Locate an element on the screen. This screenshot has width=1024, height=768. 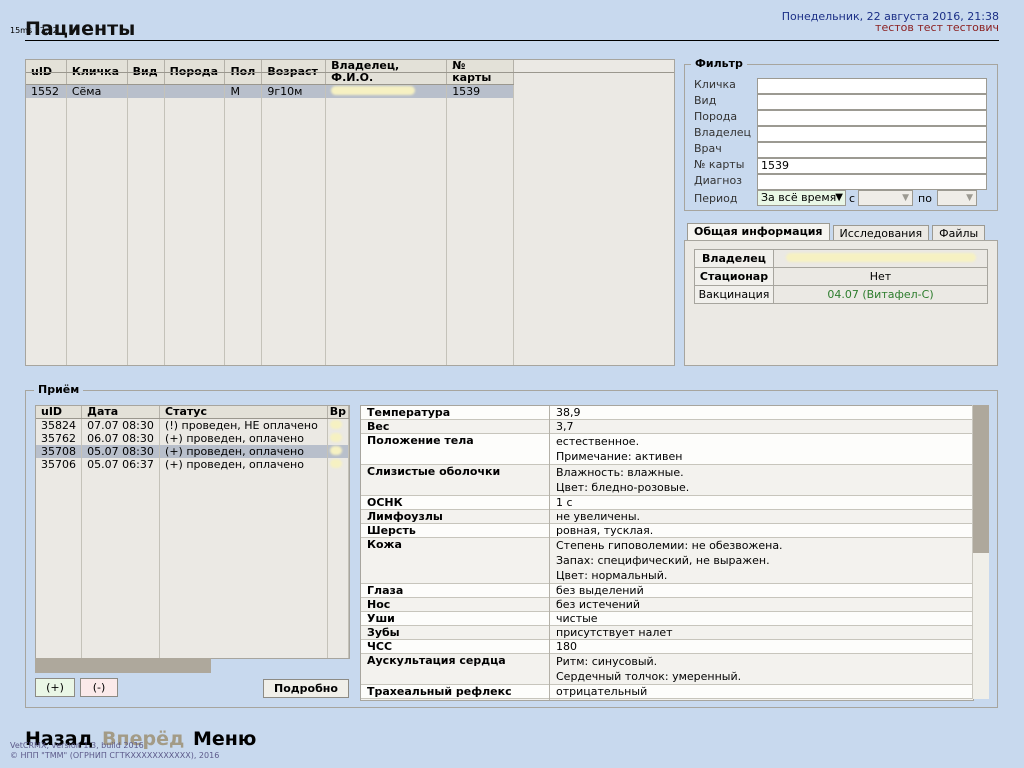
info-vaccination-value: 04.07 (Витафел-С) is located at coordinates (880, 294).